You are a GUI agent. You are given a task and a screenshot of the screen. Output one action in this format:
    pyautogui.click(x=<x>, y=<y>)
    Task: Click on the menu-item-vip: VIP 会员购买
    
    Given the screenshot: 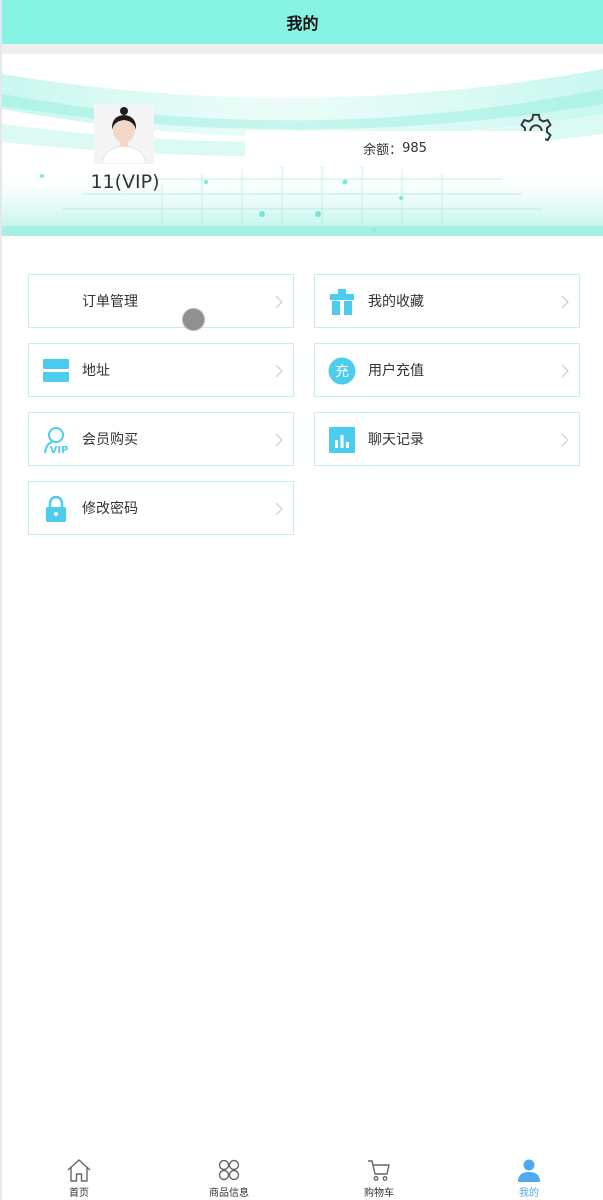 What is the action you would take?
    pyautogui.click(x=161, y=439)
    